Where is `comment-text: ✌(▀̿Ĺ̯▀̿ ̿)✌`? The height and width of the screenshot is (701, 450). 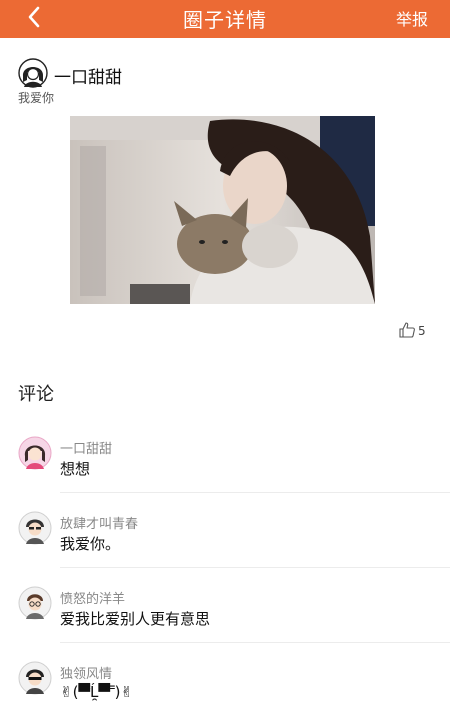 comment-text: ✌(▀̿Ĺ̯▀̿ ̿)✌ is located at coordinates (97, 692).